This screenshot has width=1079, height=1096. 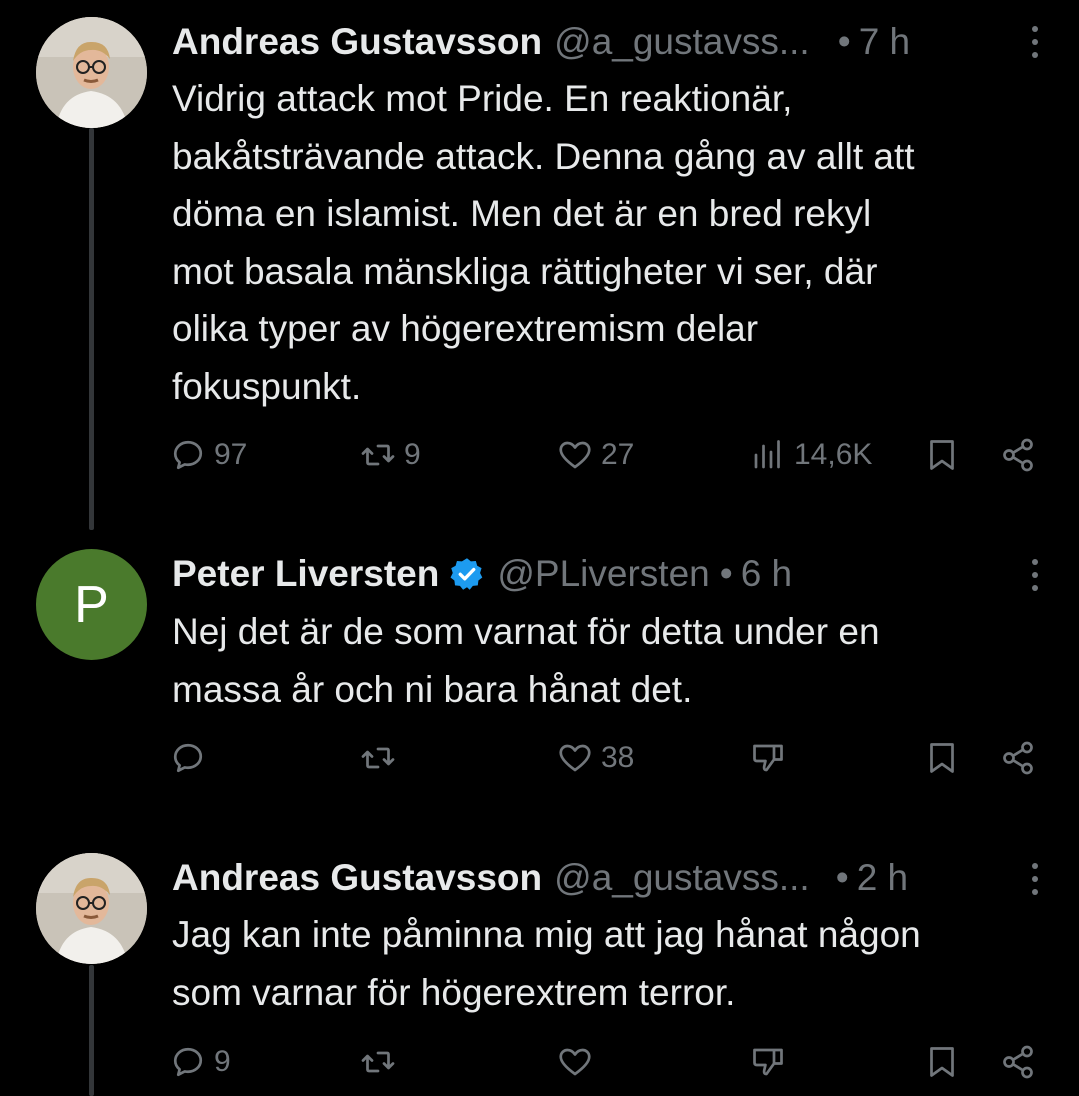 I want to click on retweet-button: 9, so click(x=390, y=455).